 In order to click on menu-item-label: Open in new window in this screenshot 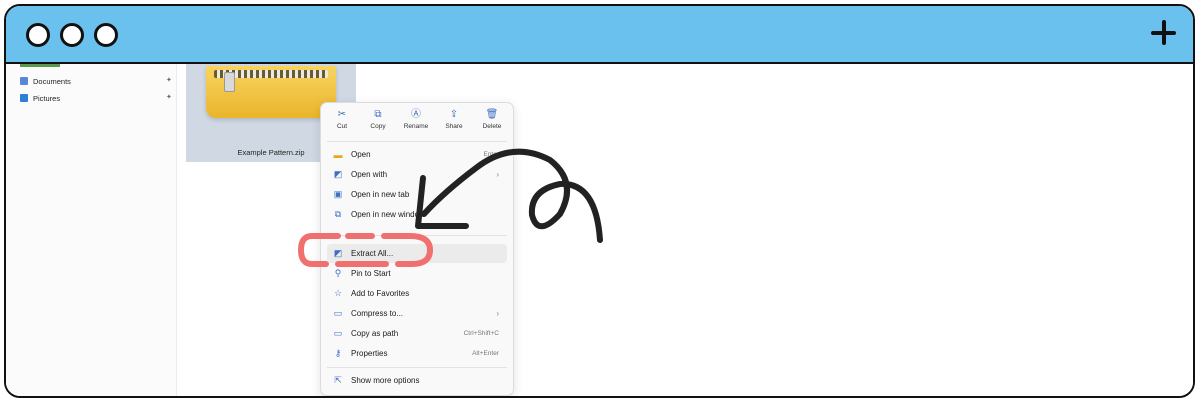, I will do `click(388, 214)`.